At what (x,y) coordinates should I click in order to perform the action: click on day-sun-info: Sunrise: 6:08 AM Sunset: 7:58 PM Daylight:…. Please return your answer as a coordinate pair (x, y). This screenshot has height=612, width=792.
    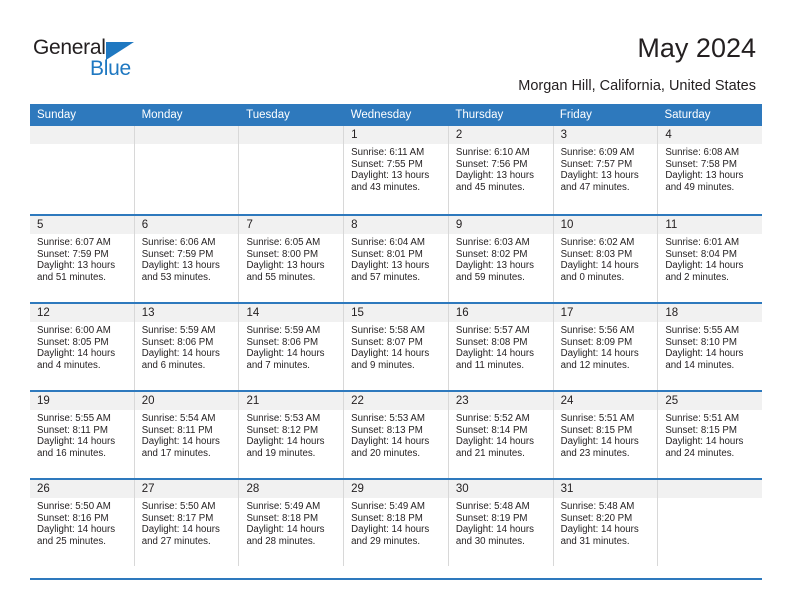
    Looking at the image, I should click on (710, 168).